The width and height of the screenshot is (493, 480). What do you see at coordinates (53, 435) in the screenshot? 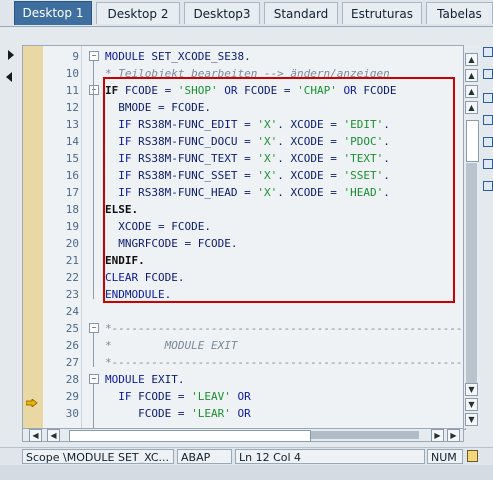
I see `scroll-first-icon: ◀` at bounding box center [53, 435].